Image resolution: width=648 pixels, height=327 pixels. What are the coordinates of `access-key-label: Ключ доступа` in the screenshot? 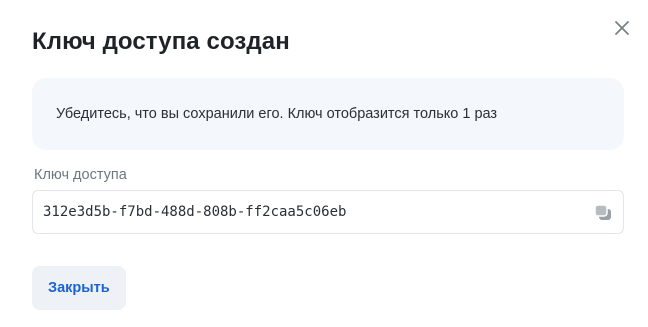 It's located at (80, 175).